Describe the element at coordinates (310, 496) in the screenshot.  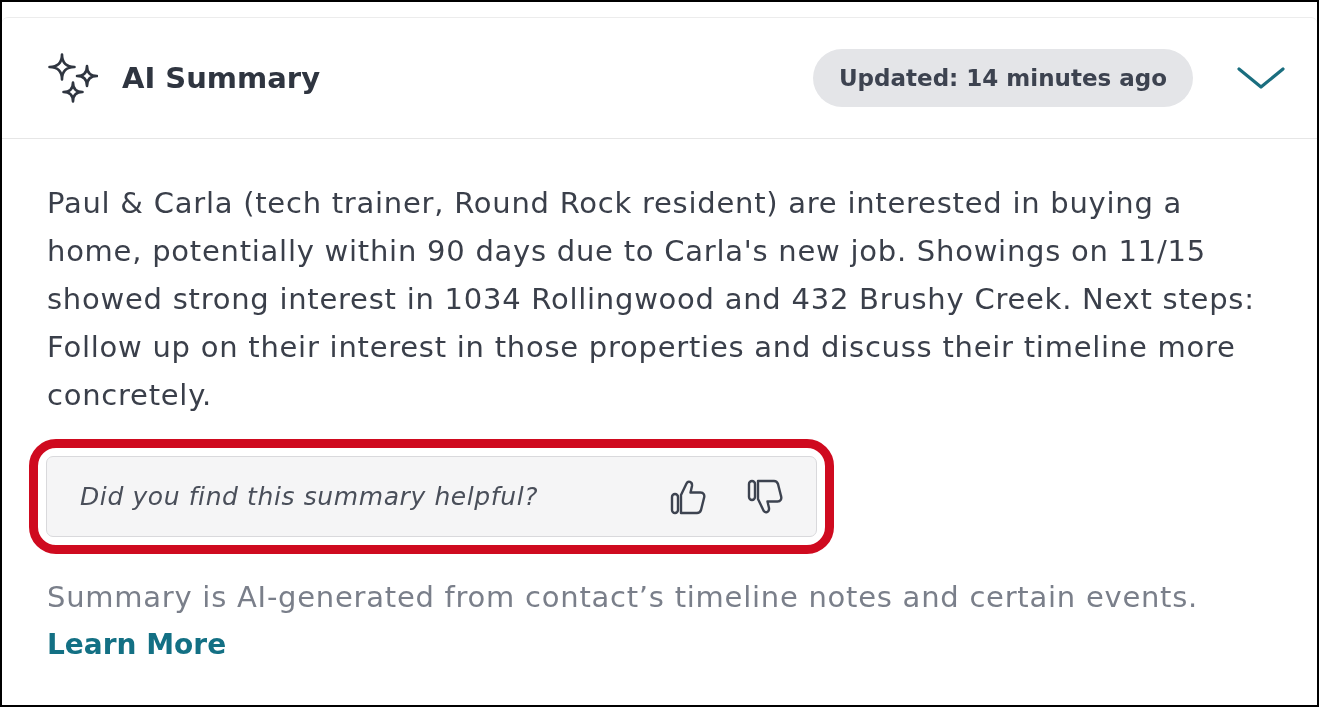
I see `feedback-prompt: Did you find this summary helpful?` at that location.